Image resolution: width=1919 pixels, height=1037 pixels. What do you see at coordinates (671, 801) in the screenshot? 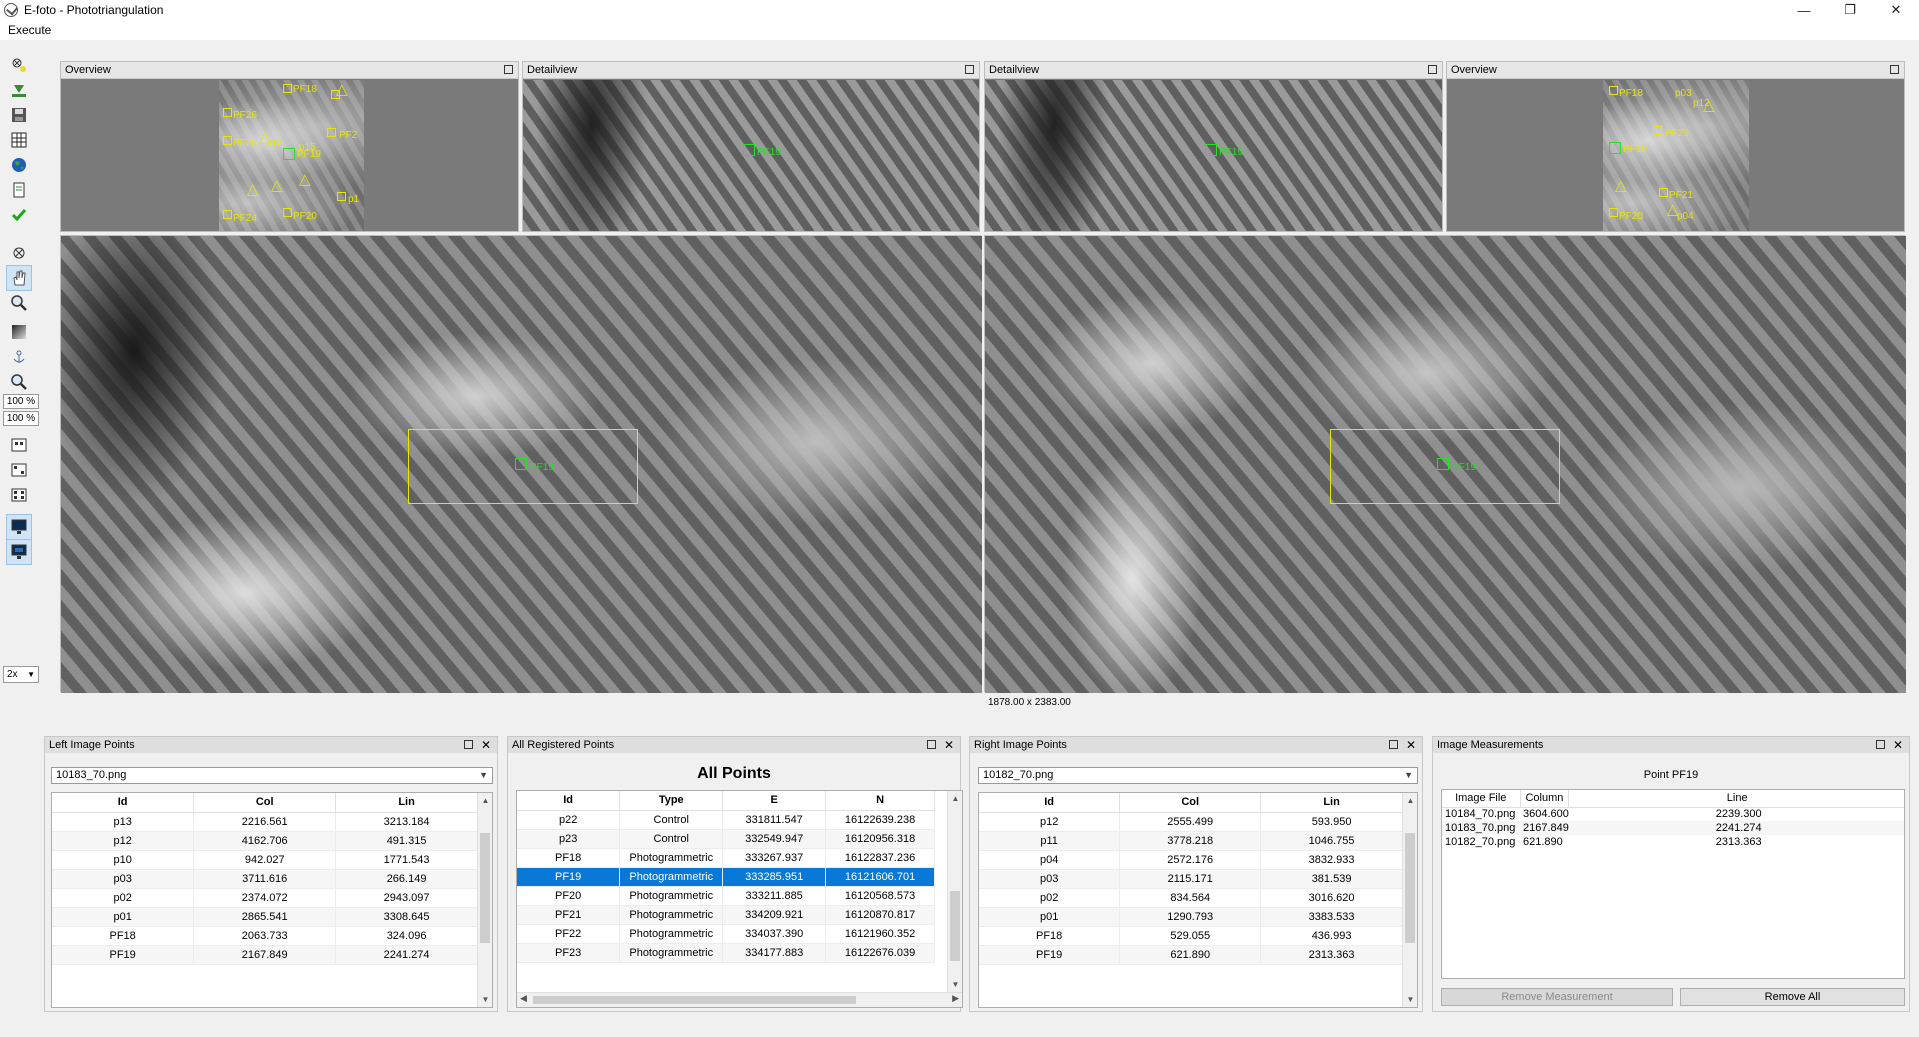
I see `column-header-type: Type` at bounding box center [671, 801].